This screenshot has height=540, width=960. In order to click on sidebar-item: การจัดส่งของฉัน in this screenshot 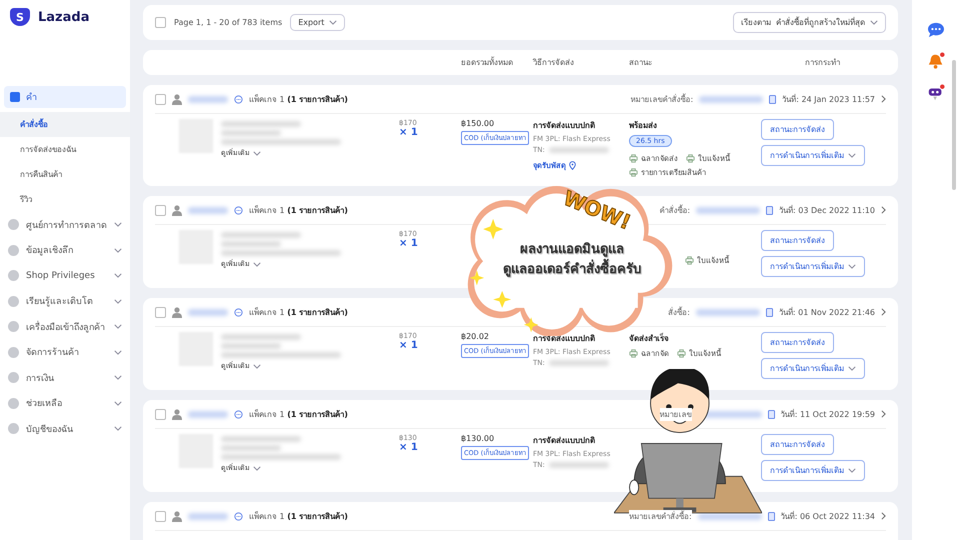, I will do `click(65, 149)`.